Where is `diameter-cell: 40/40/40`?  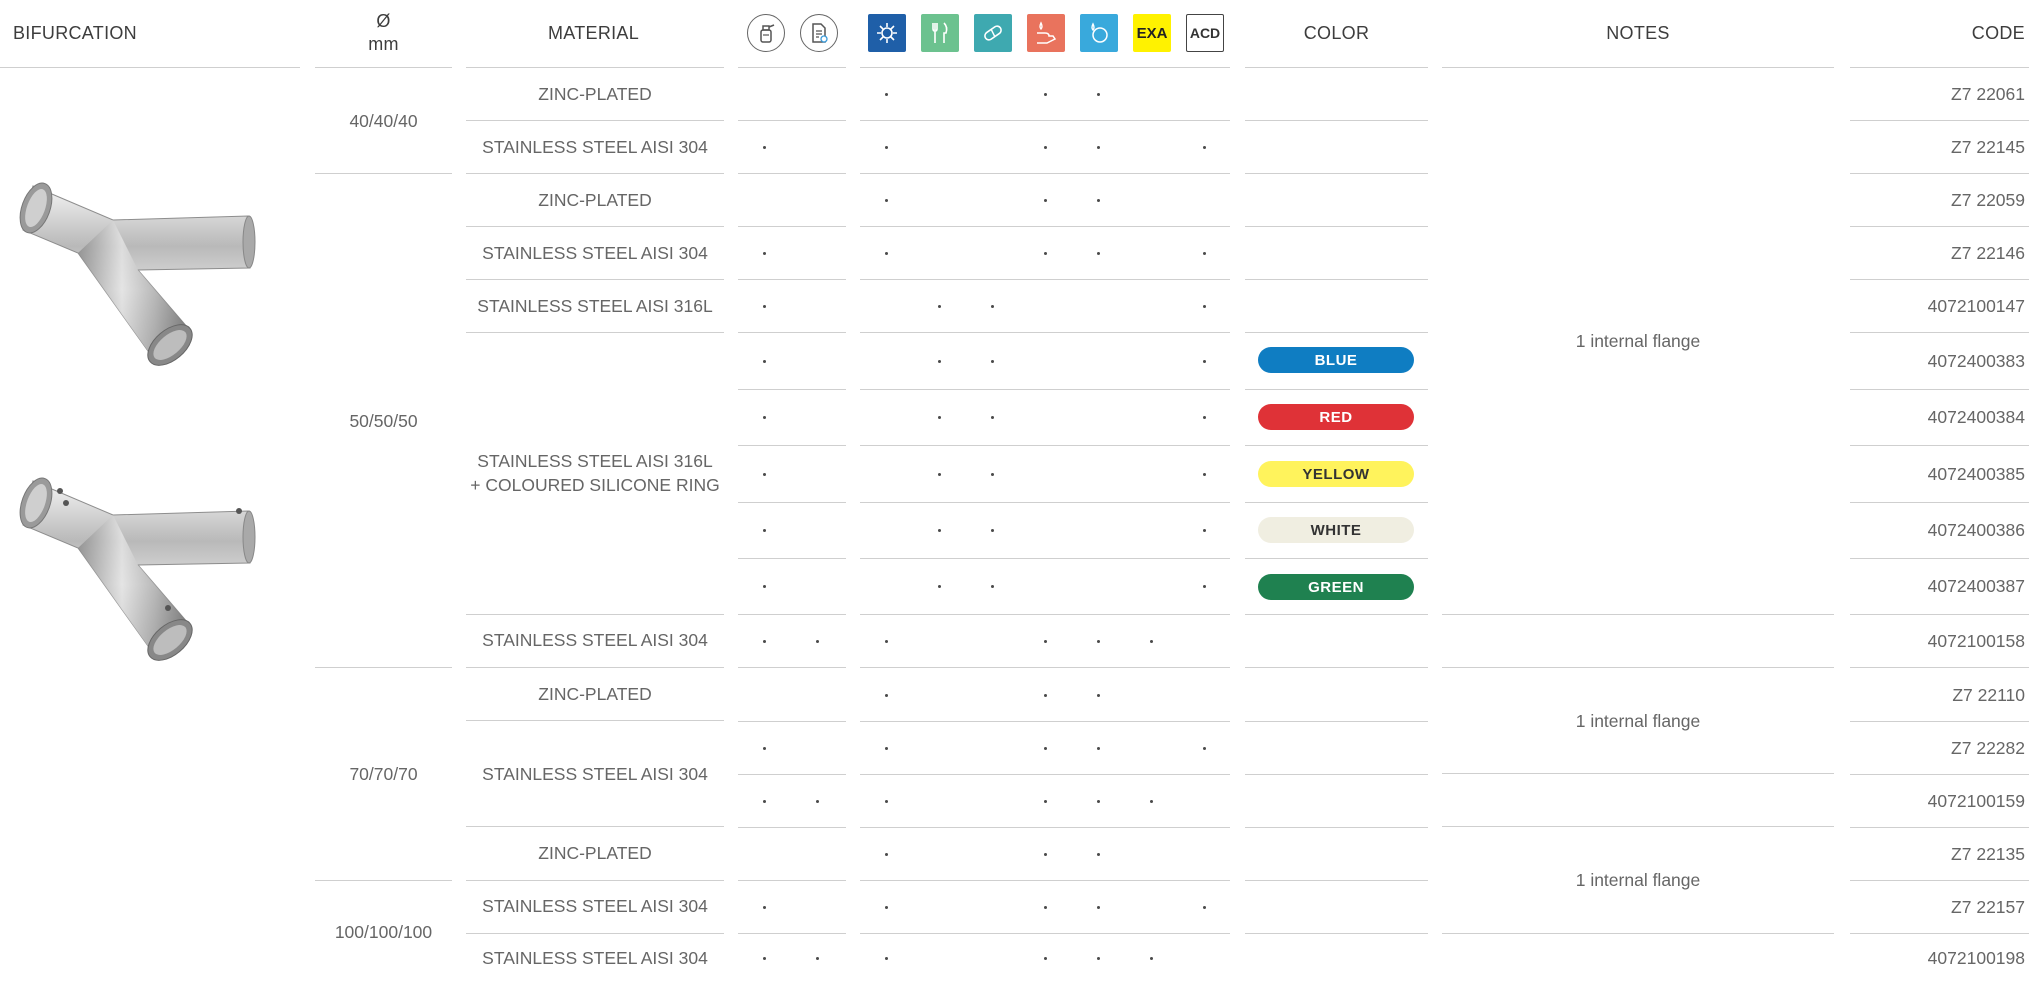 diameter-cell: 40/40/40 is located at coordinates (383, 120).